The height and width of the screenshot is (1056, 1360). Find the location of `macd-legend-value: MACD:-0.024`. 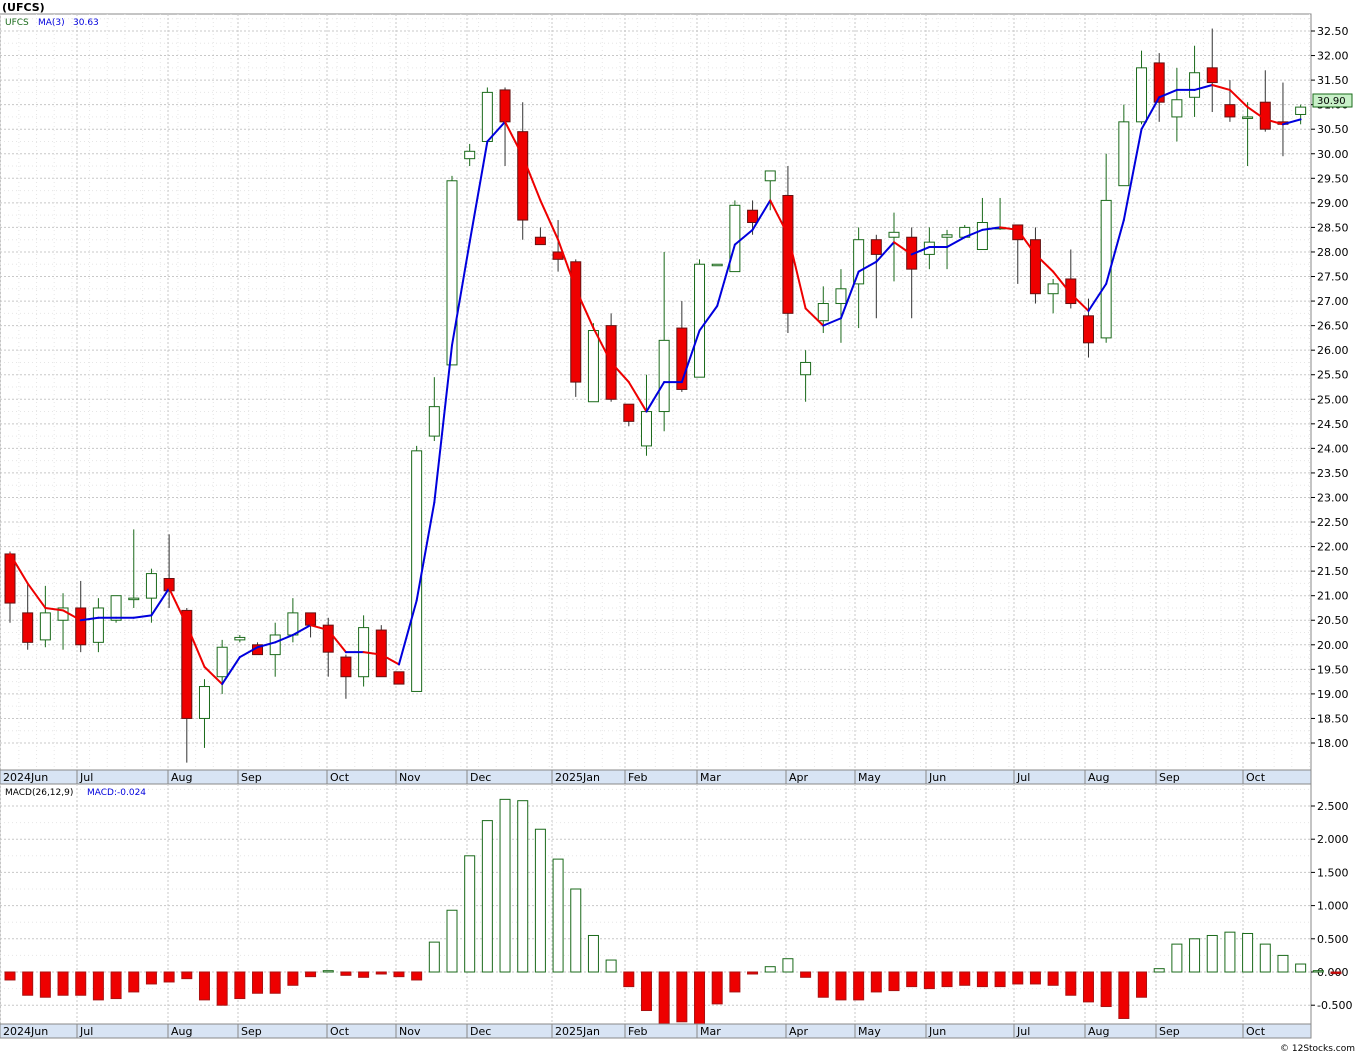

macd-legend-value: MACD:-0.024 is located at coordinates (116, 793).